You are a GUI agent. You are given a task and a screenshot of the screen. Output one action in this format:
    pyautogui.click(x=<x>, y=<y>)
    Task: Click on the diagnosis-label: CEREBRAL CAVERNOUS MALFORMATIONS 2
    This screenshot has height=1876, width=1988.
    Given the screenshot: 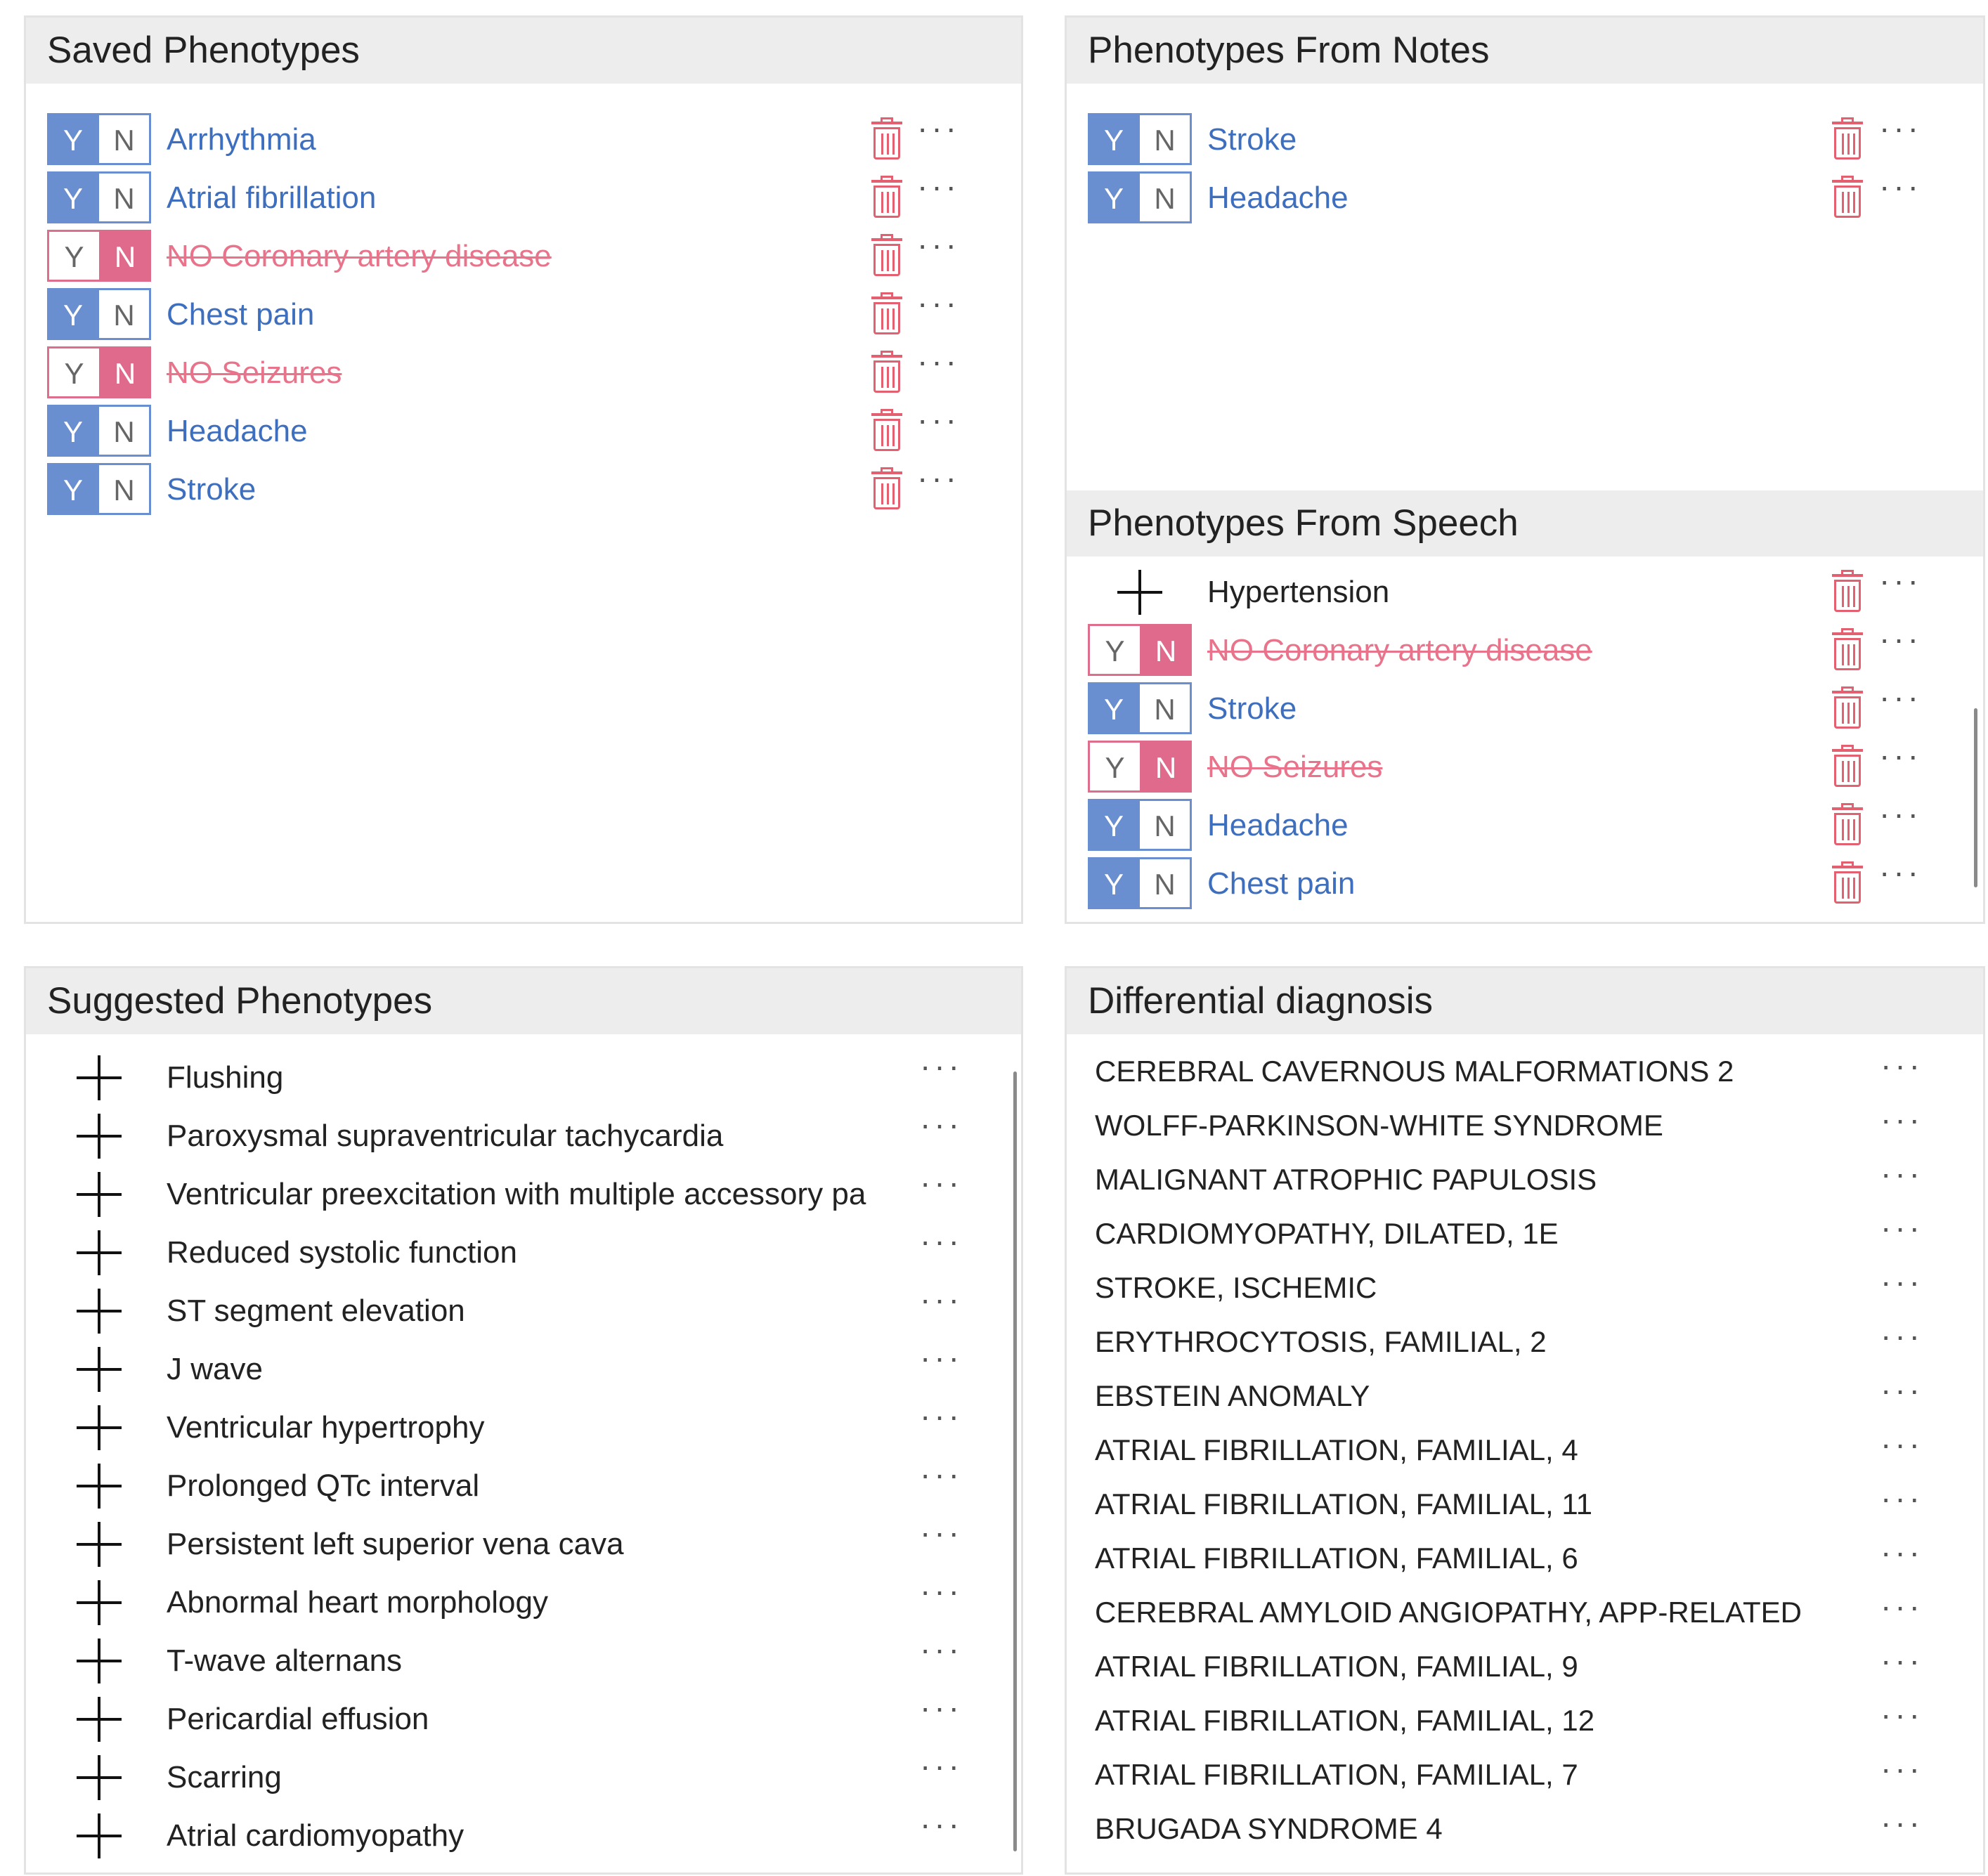 What is the action you would take?
    pyautogui.click(x=1414, y=1071)
    